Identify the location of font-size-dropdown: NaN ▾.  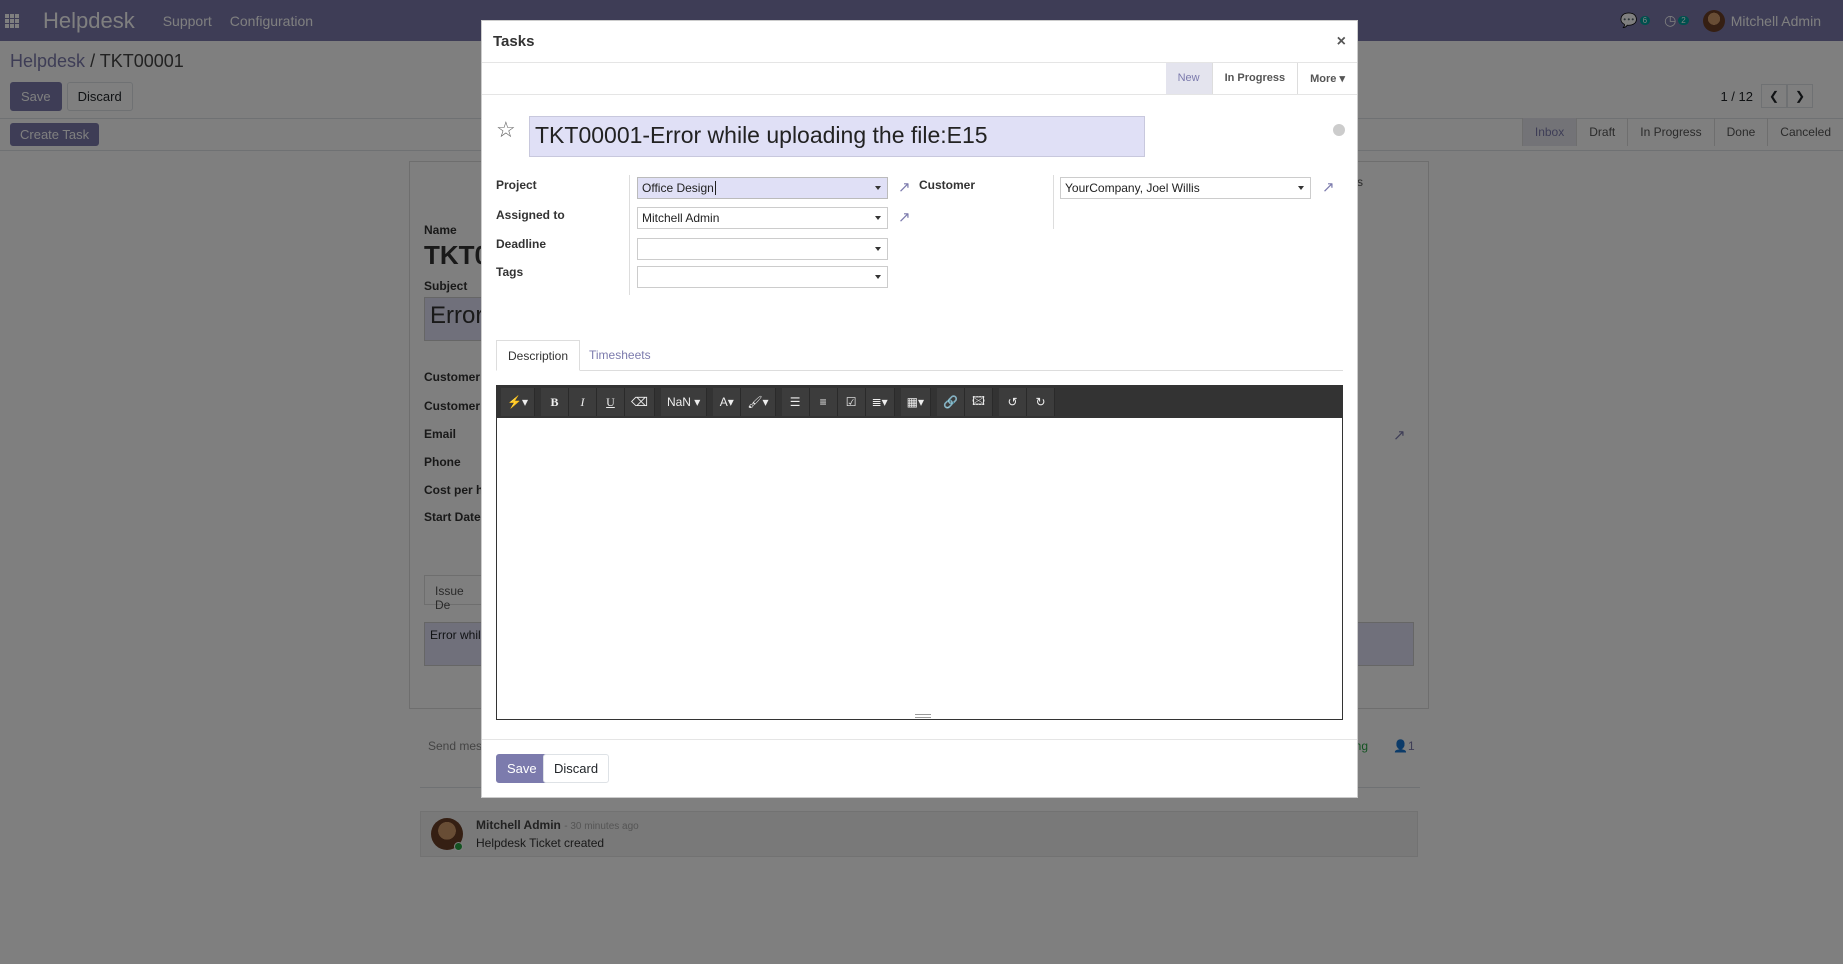
(684, 402).